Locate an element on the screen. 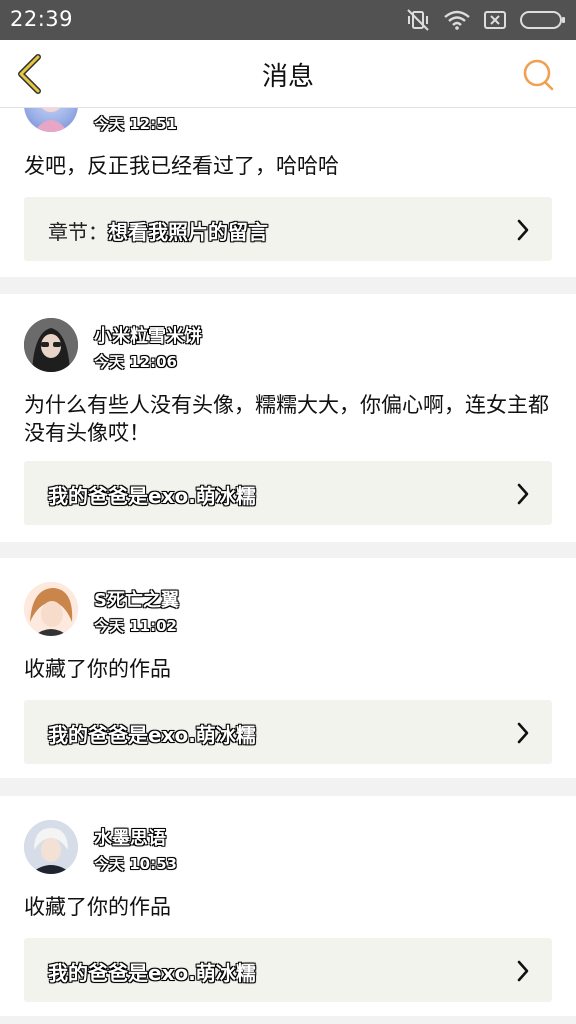  status-icons is located at coordinates (486, 20).